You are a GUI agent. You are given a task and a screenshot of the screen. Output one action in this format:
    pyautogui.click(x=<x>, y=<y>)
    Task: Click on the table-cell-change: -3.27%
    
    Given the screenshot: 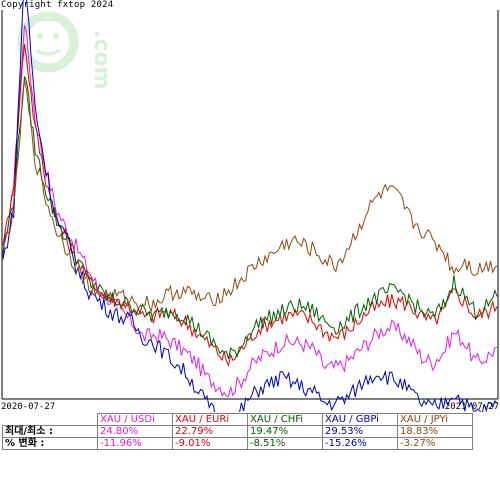 What is the action you would take?
    pyautogui.click(x=435, y=443)
    